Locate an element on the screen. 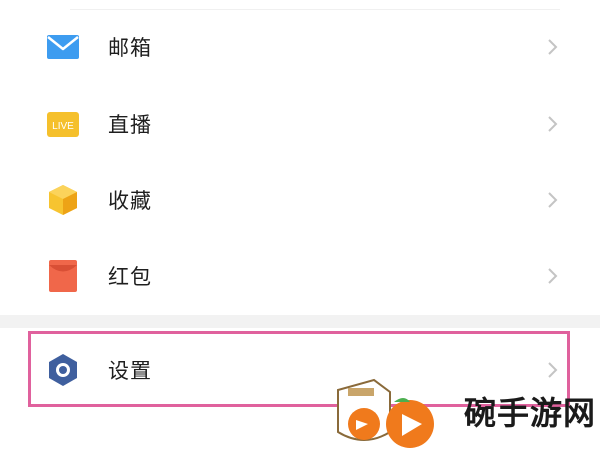 The image size is (600, 450). favorites-cube-icon is located at coordinates (63, 200).